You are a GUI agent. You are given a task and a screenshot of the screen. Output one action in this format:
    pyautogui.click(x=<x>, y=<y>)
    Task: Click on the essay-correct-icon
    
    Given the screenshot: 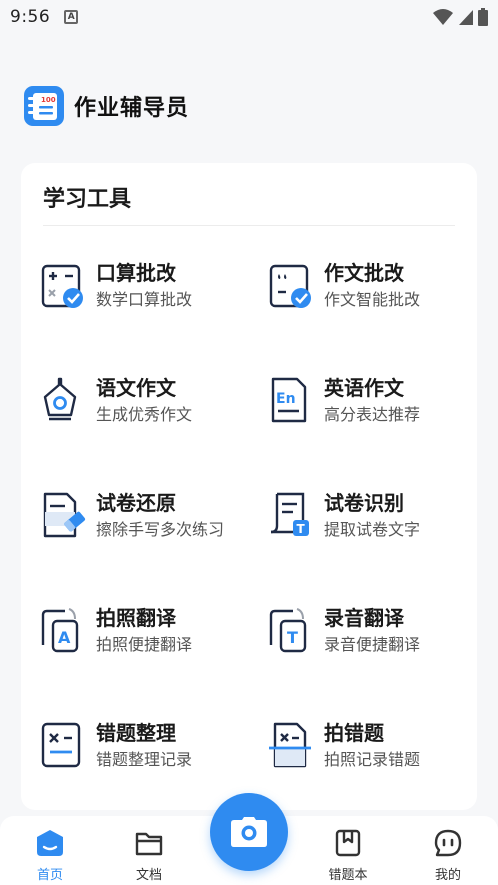 What is the action you would take?
    pyautogui.click(x=290, y=286)
    